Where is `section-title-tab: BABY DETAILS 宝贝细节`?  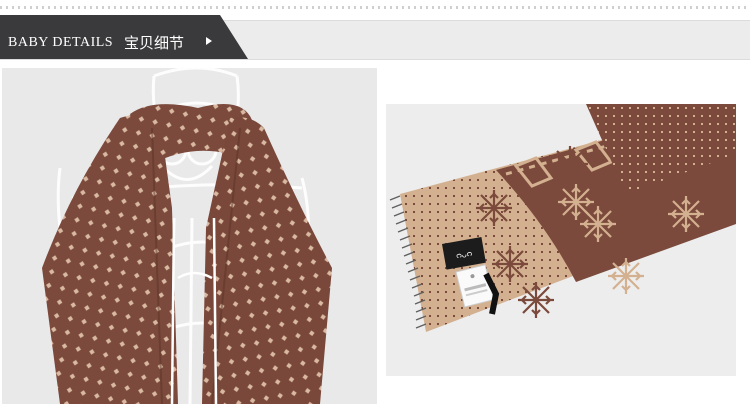
section-title-tab: BABY DETAILS 宝贝细节 is located at coordinates (125, 37).